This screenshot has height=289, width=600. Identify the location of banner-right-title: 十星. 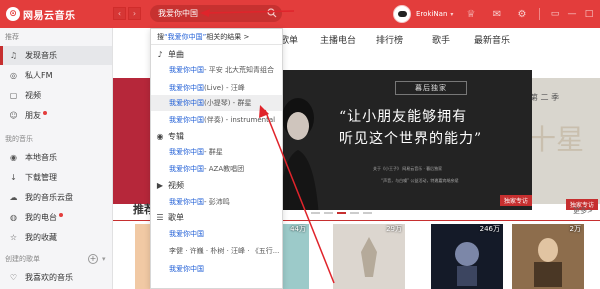
(556, 139).